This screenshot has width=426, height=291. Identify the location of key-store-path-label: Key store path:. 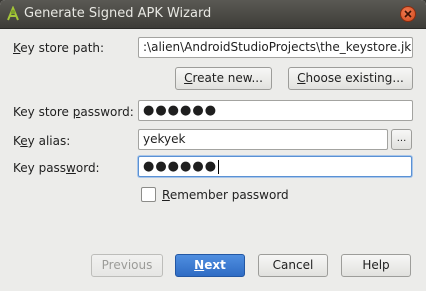
(59, 48).